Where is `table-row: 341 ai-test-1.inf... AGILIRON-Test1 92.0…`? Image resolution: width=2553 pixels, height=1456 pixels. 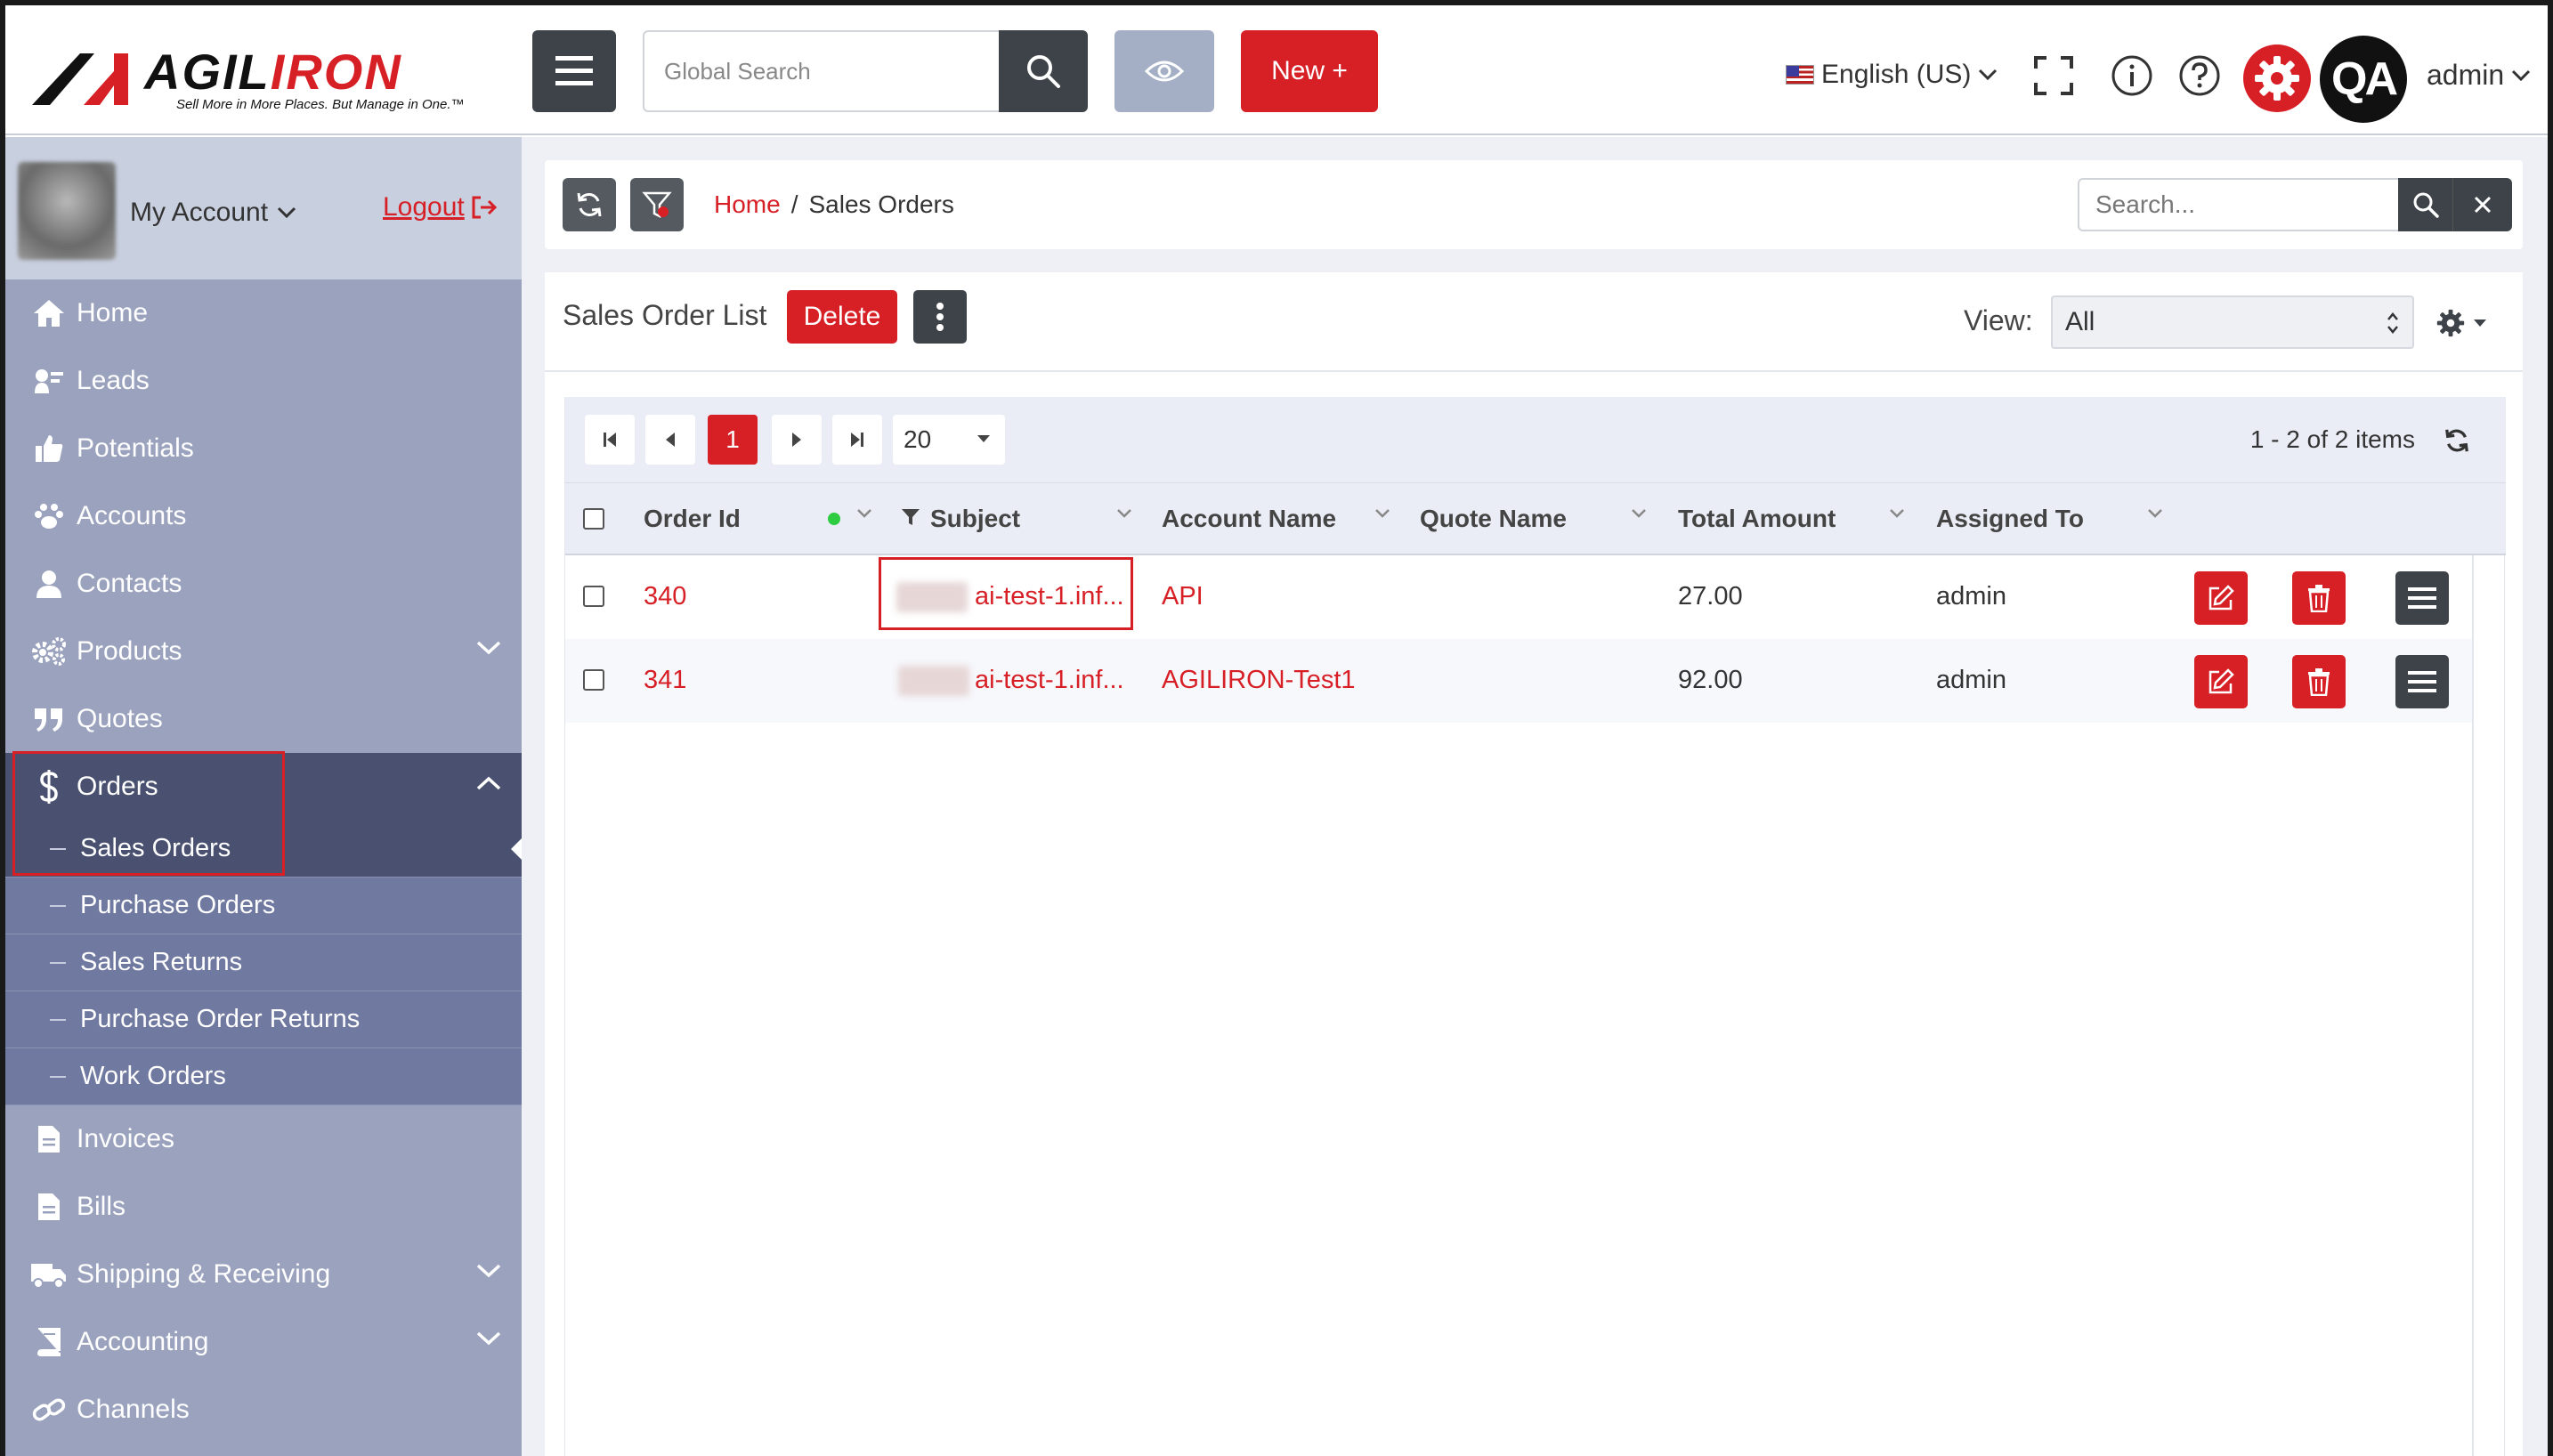
table-row: 341 ai-test-1.inf... AGILIRON-Test1 92.0… is located at coordinates (1518, 681).